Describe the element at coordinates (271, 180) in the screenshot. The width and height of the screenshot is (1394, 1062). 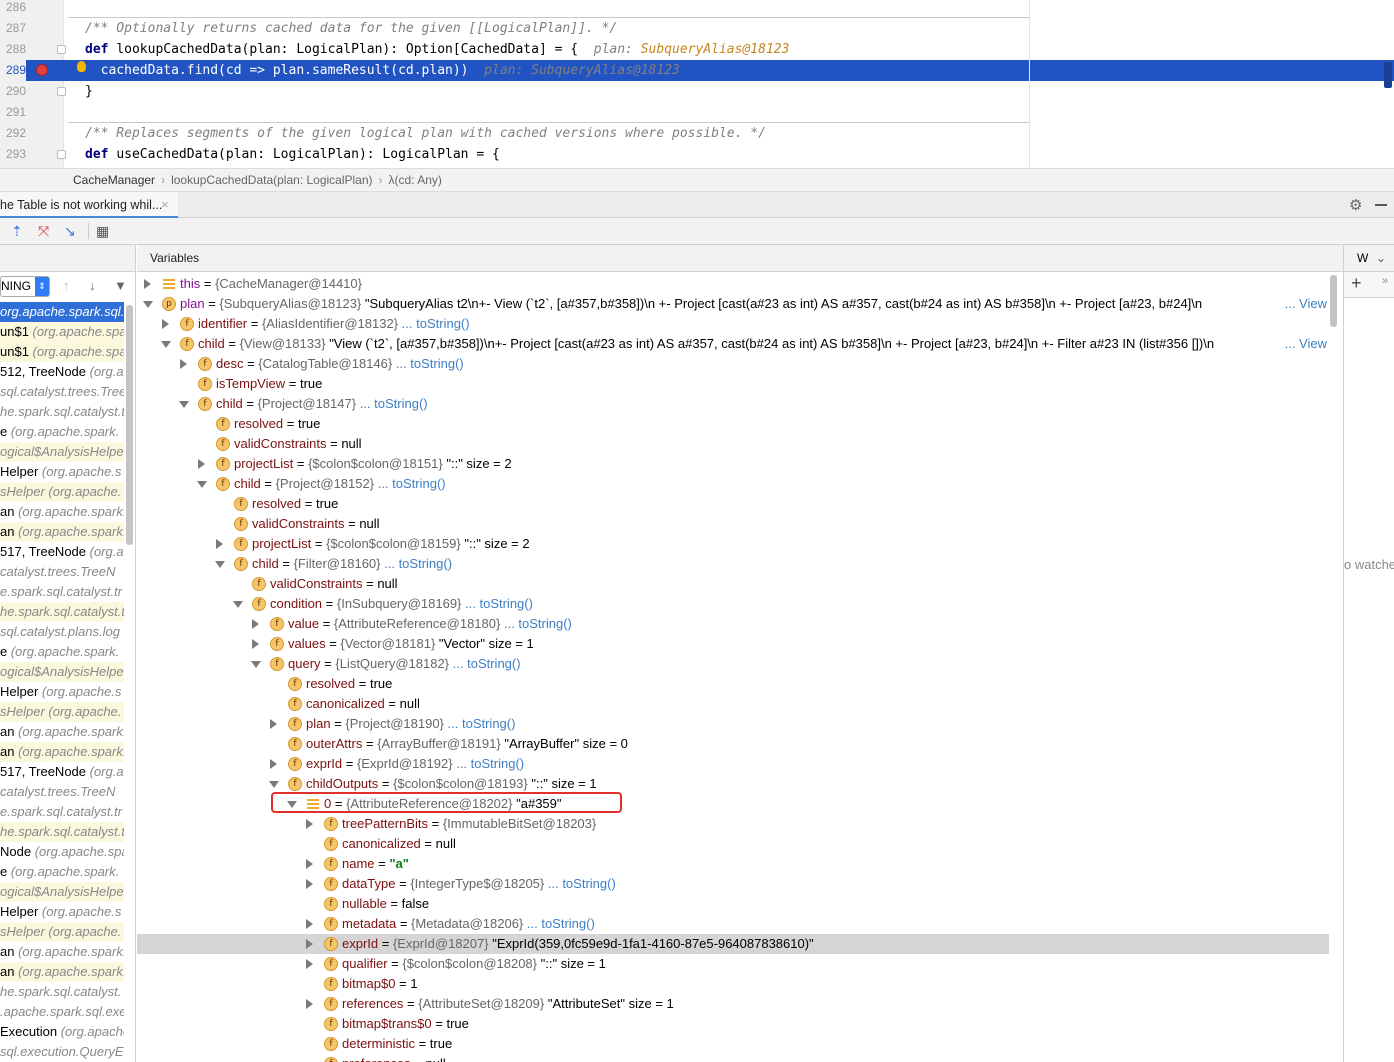
I see `breadcrumb-item: lookupCachedData(plan: LogicalPlan)` at that location.